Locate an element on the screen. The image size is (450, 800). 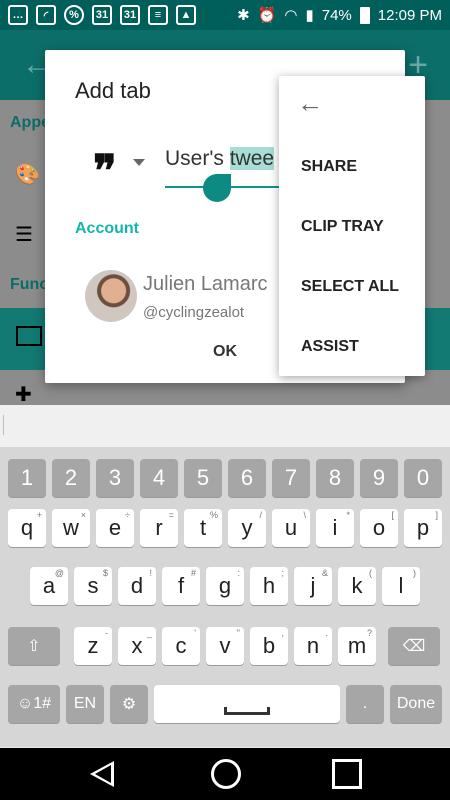
key-label: d is located at coordinates (137, 585).